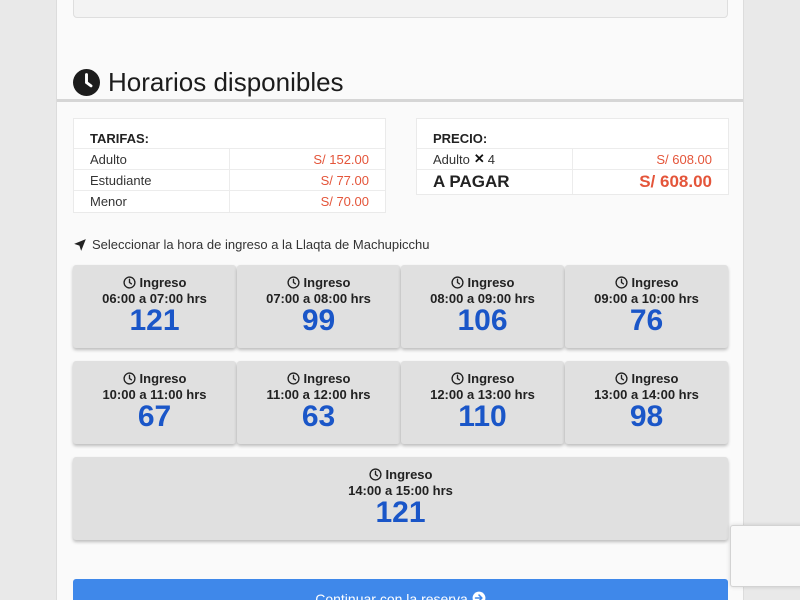  I want to click on table-row: Menor S/ 70.00, so click(229, 201).